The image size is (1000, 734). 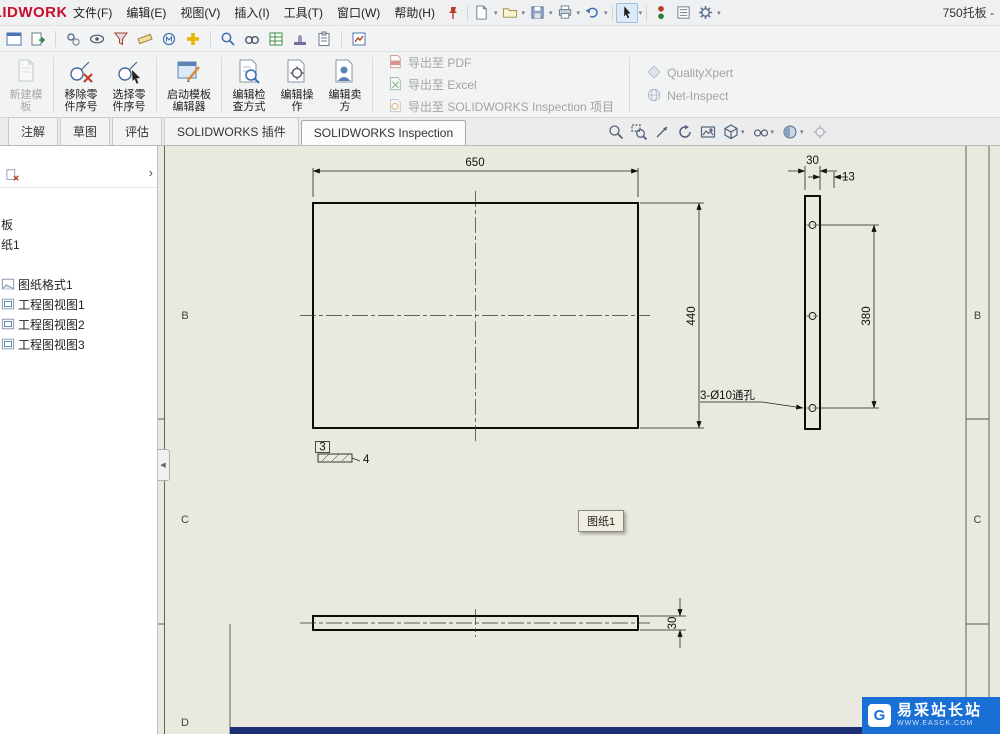 I want to click on edit-operation-button: 编辑操 作, so click(x=297, y=84).